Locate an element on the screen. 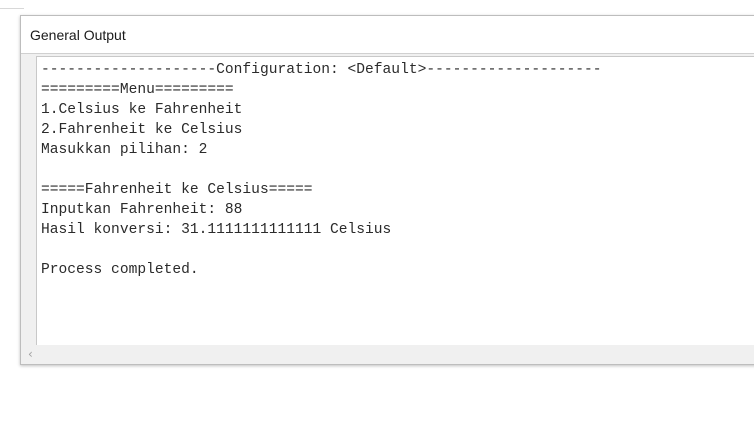 Image resolution: width=754 pixels, height=436 pixels. window-title: General Output is located at coordinates (78, 35).